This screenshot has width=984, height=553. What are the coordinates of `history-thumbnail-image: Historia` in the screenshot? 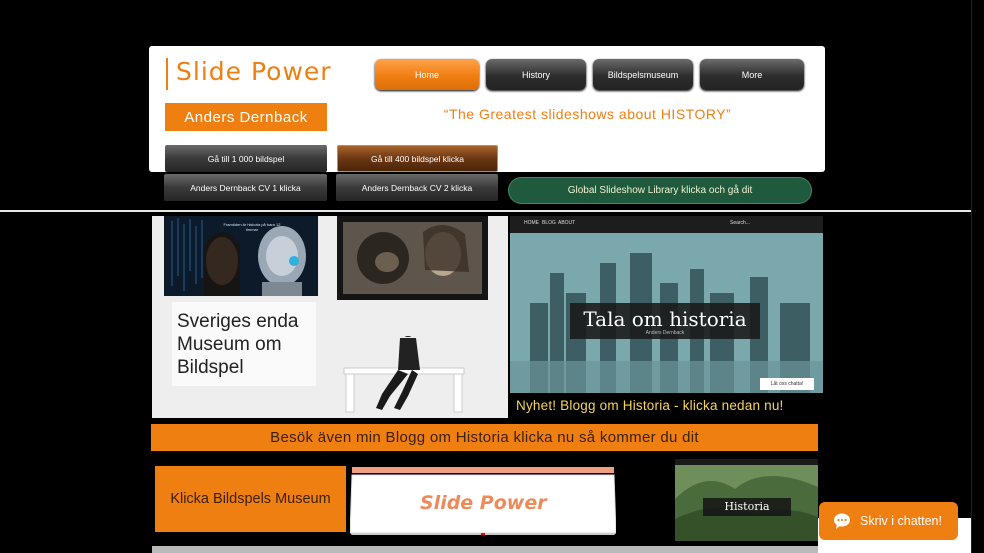 It's located at (746, 500).